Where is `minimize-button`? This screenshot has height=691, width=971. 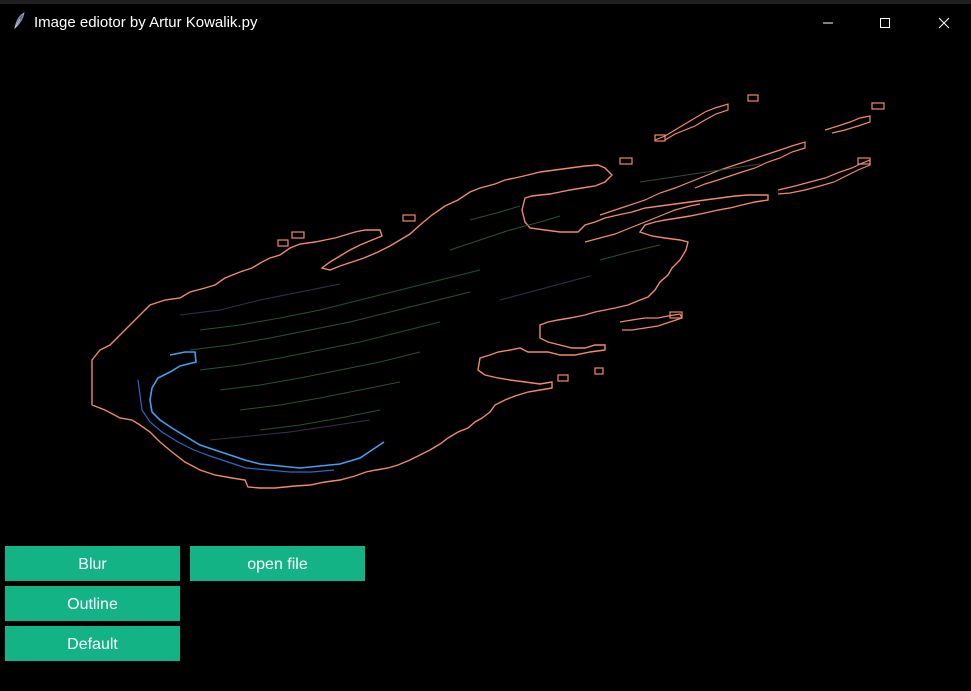
minimize-button is located at coordinates (828, 23).